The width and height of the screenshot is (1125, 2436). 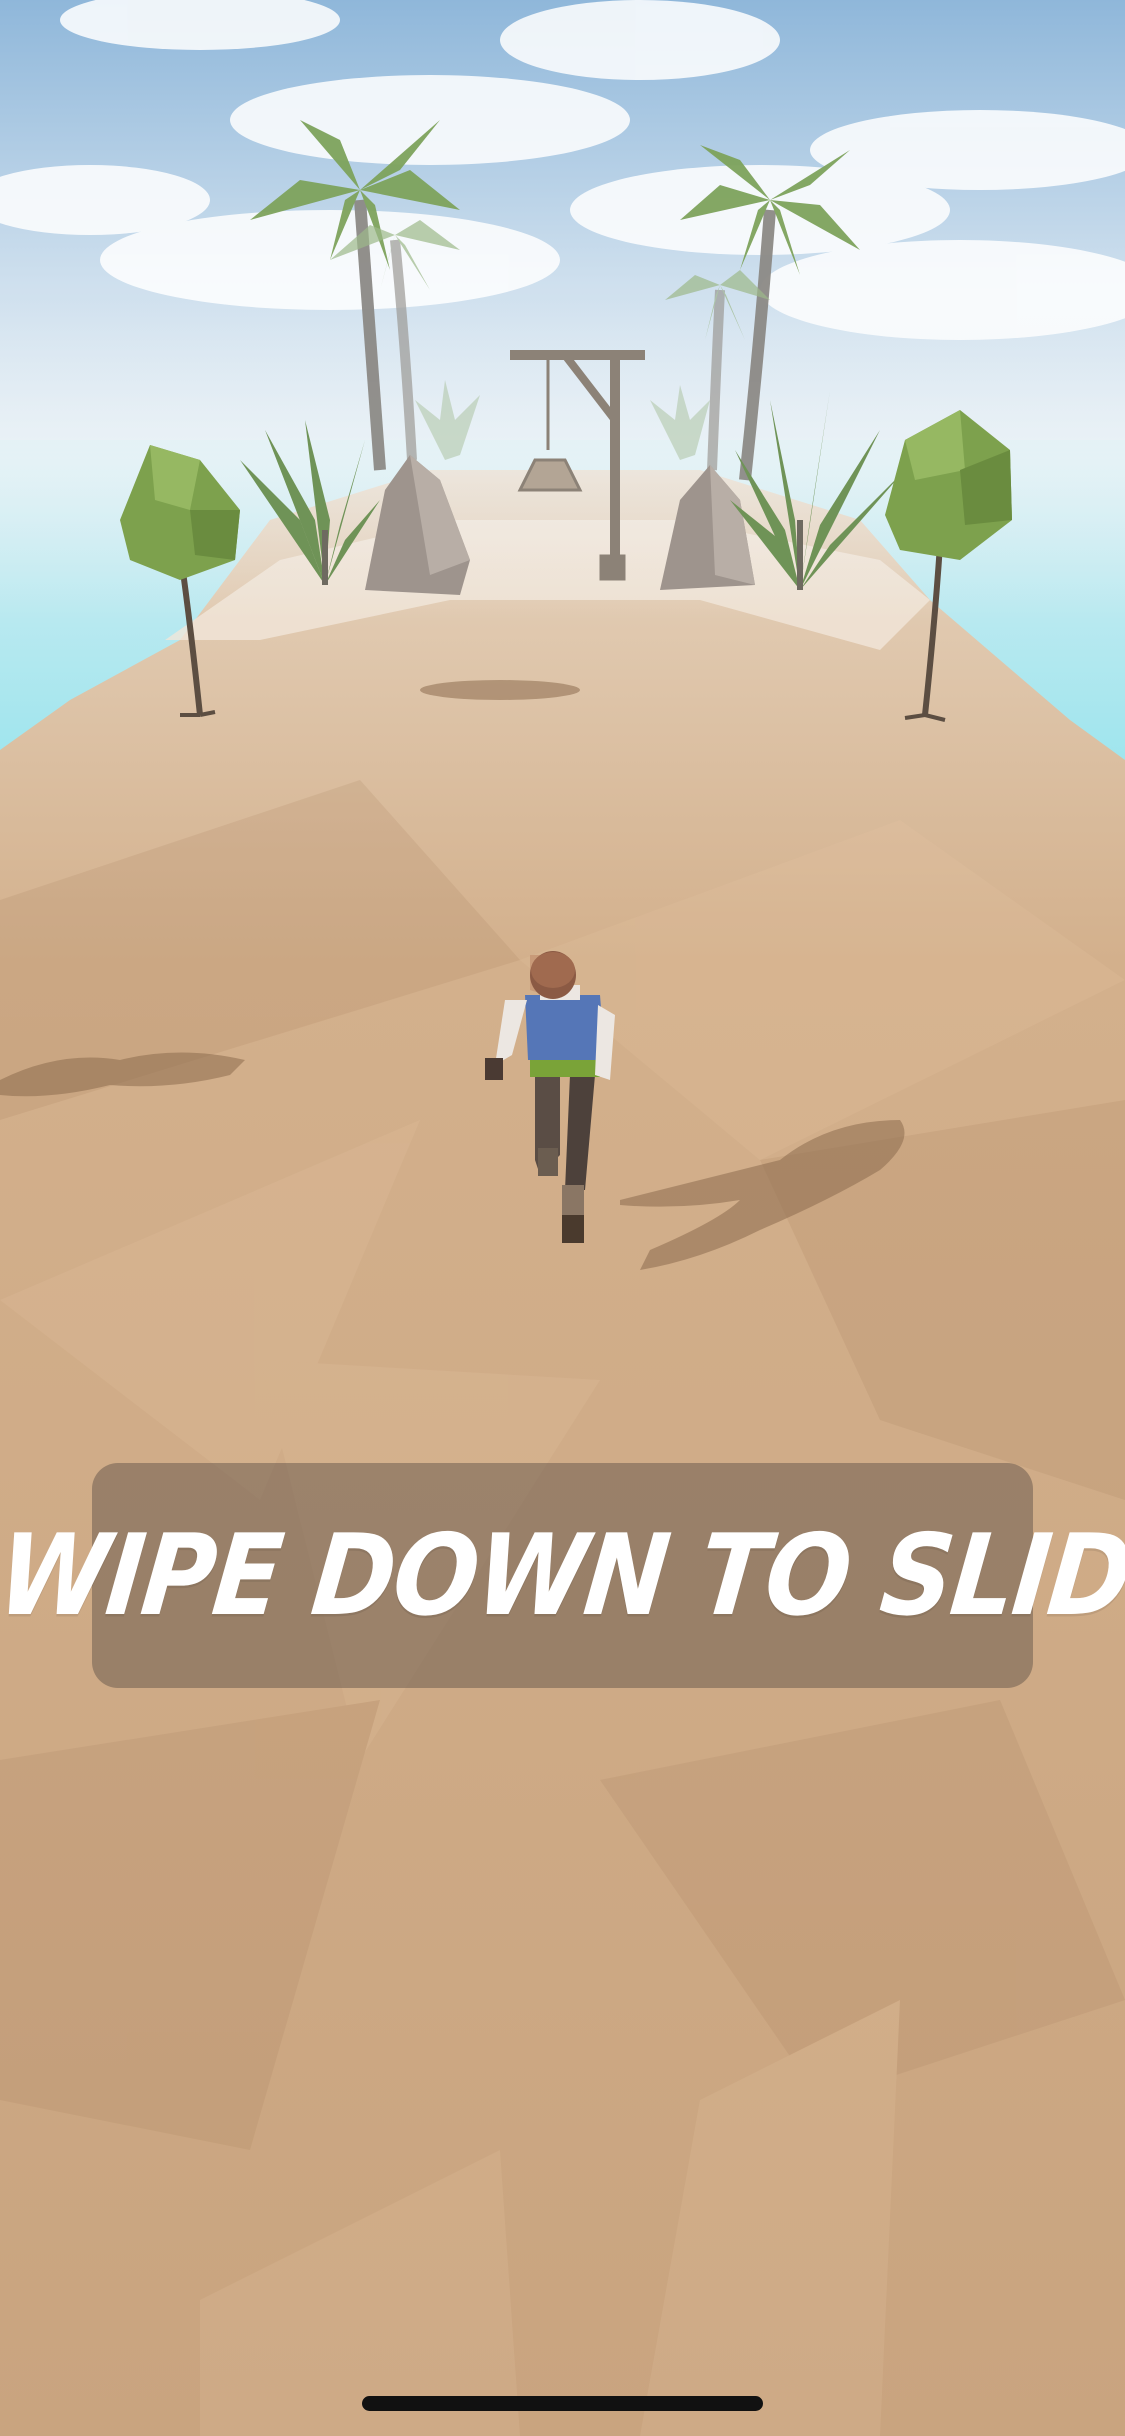 I want to click on tutorial-instruction: SWIPE DOWN TO SLIDE, so click(x=562, y=1575).